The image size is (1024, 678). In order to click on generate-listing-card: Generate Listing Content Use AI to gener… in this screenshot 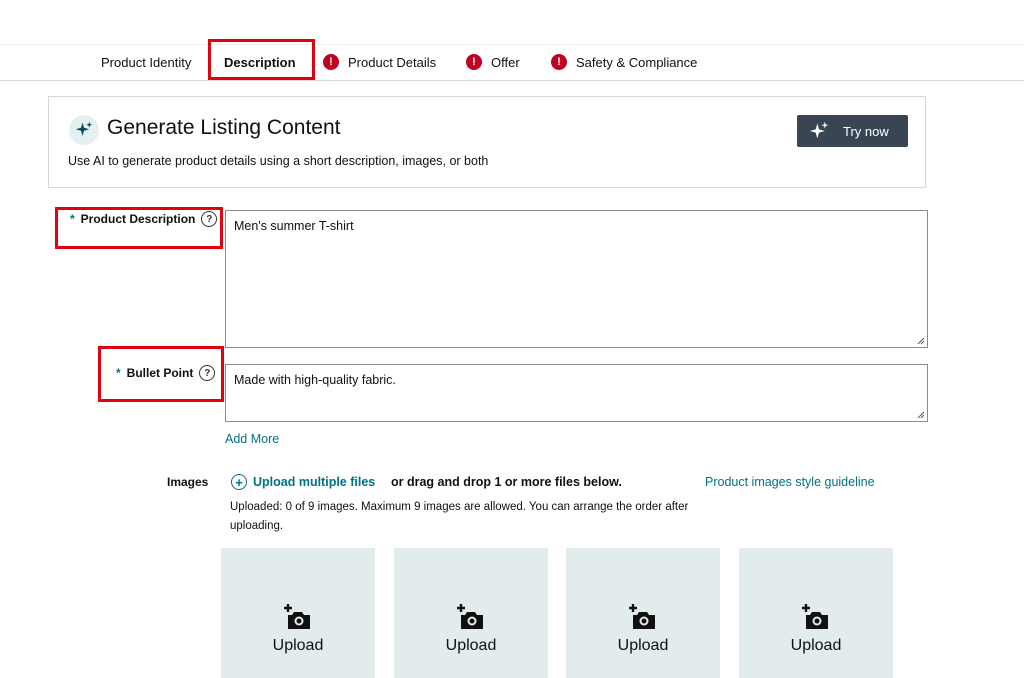, I will do `click(487, 142)`.